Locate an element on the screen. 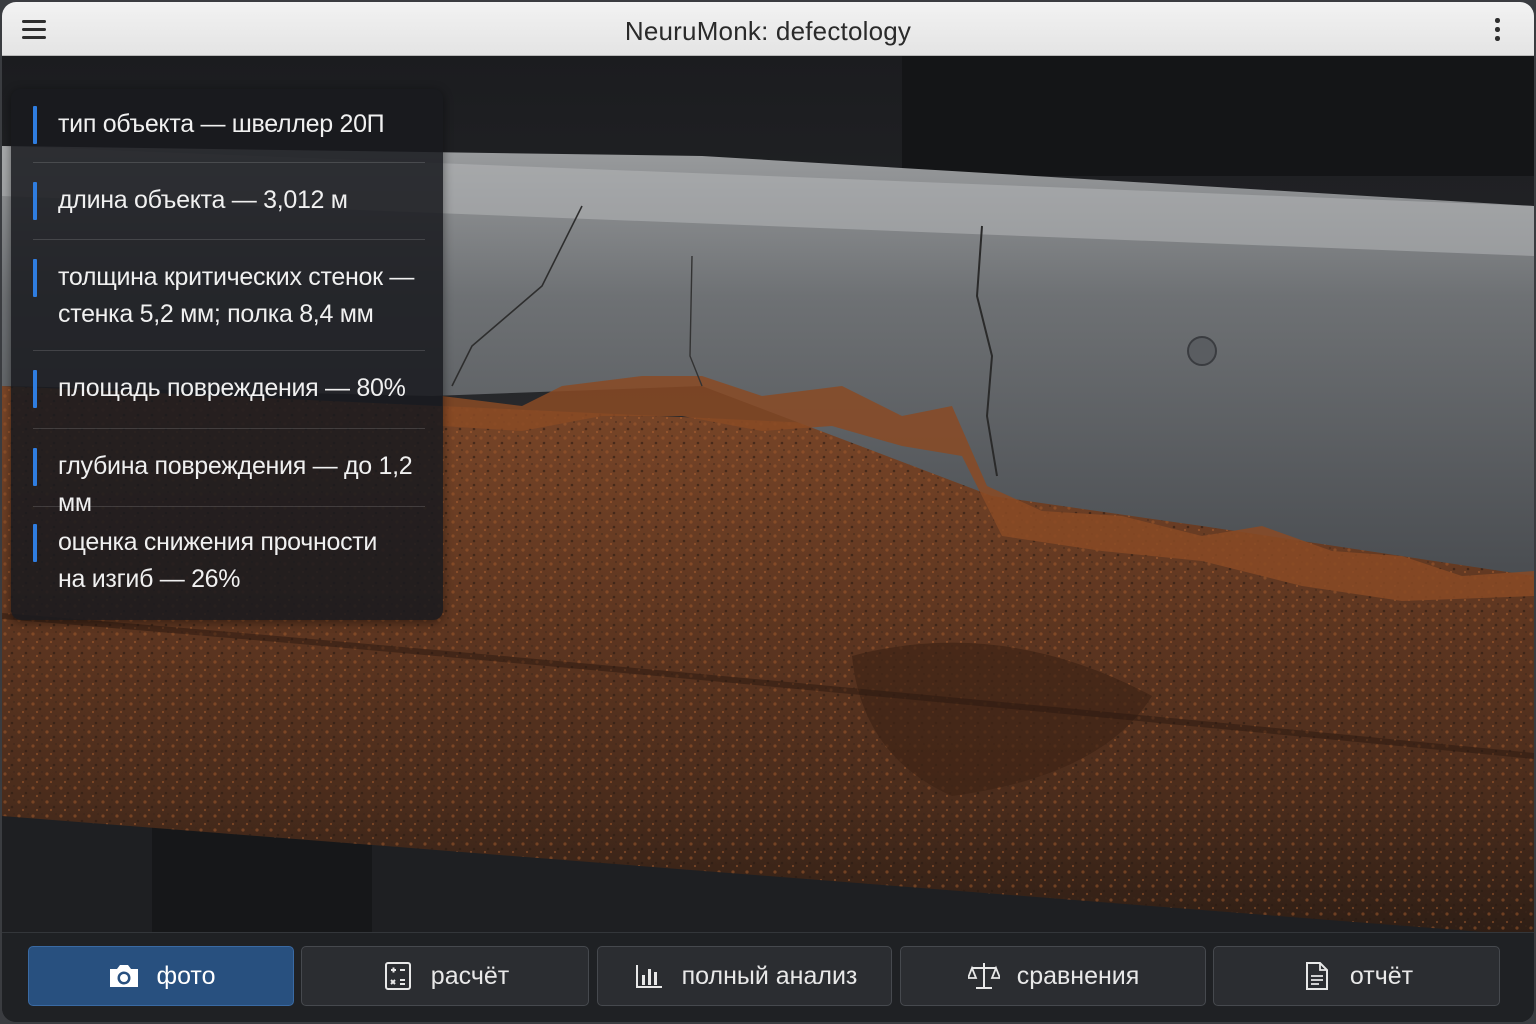  window-title: NeuruMonk: defectology is located at coordinates (768, 31).